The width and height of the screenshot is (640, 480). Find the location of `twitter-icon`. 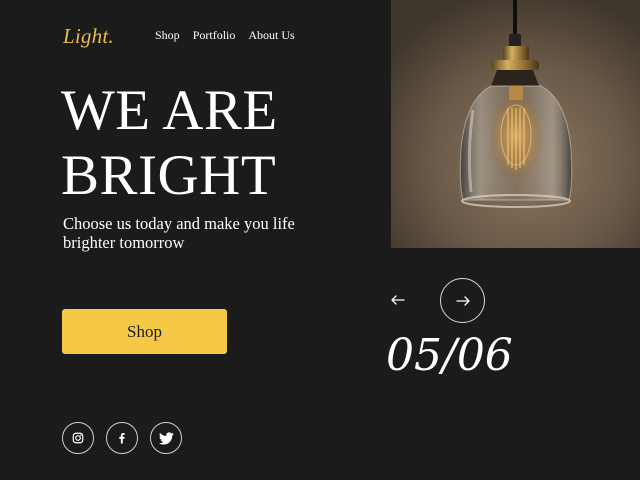

twitter-icon is located at coordinates (166, 437).